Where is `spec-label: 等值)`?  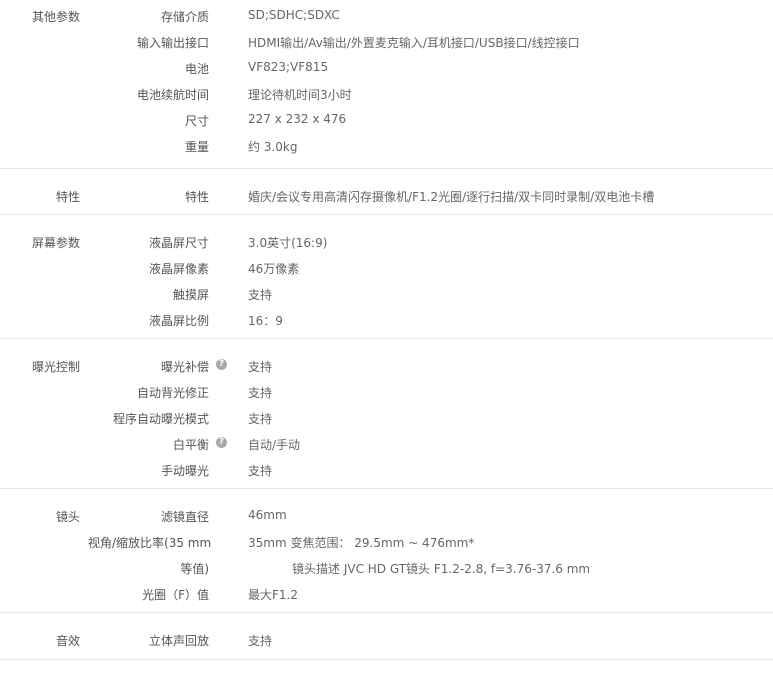 spec-label: 等值) is located at coordinates (194, 569).